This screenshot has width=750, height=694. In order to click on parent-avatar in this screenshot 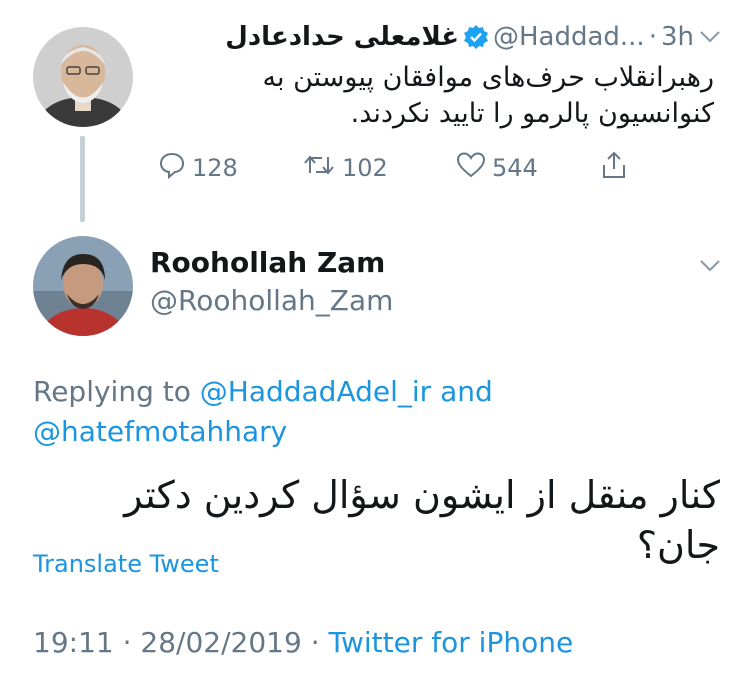, I will do `click(83, 77)`.